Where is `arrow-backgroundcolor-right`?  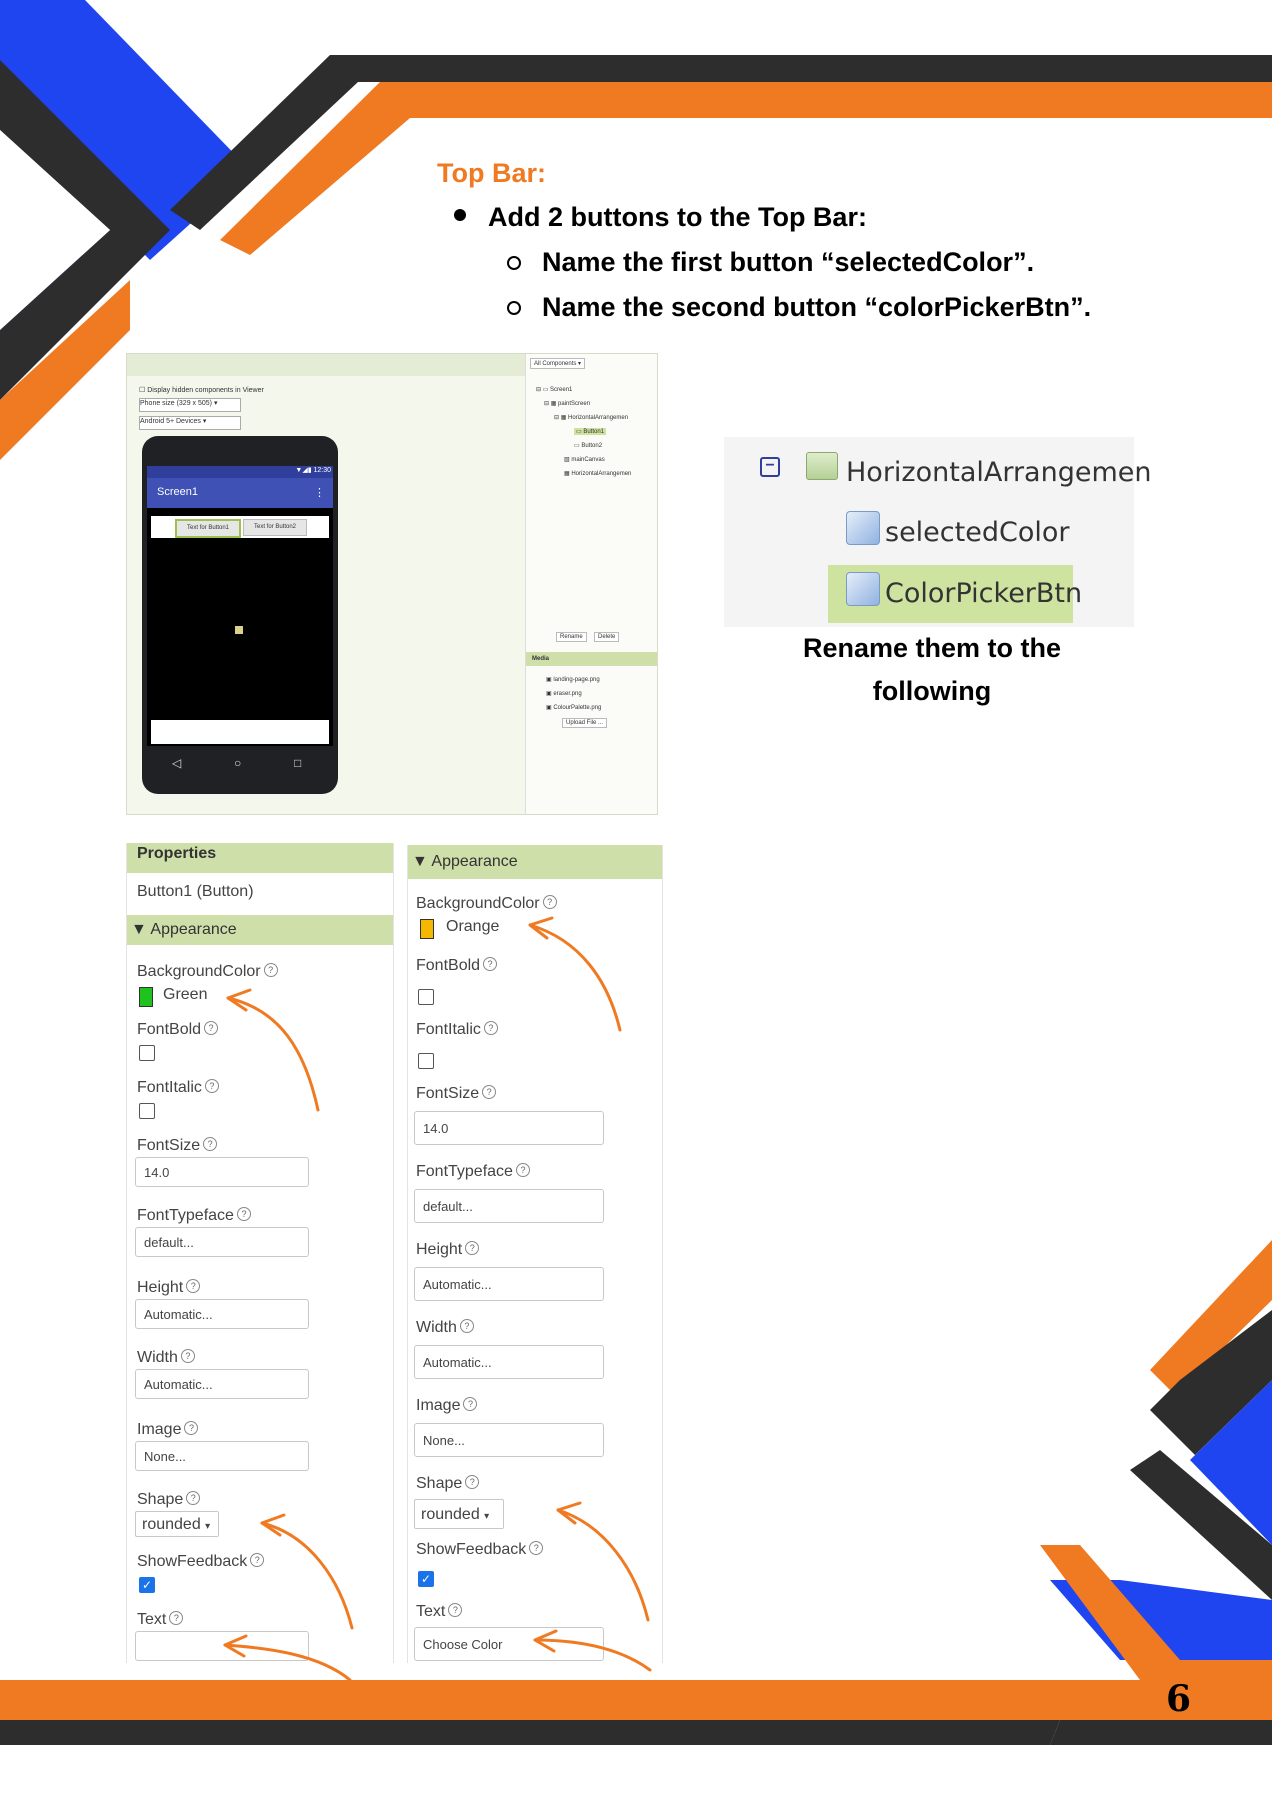
arrow-backgroundcolor-right is located at coordinates (575, 977).